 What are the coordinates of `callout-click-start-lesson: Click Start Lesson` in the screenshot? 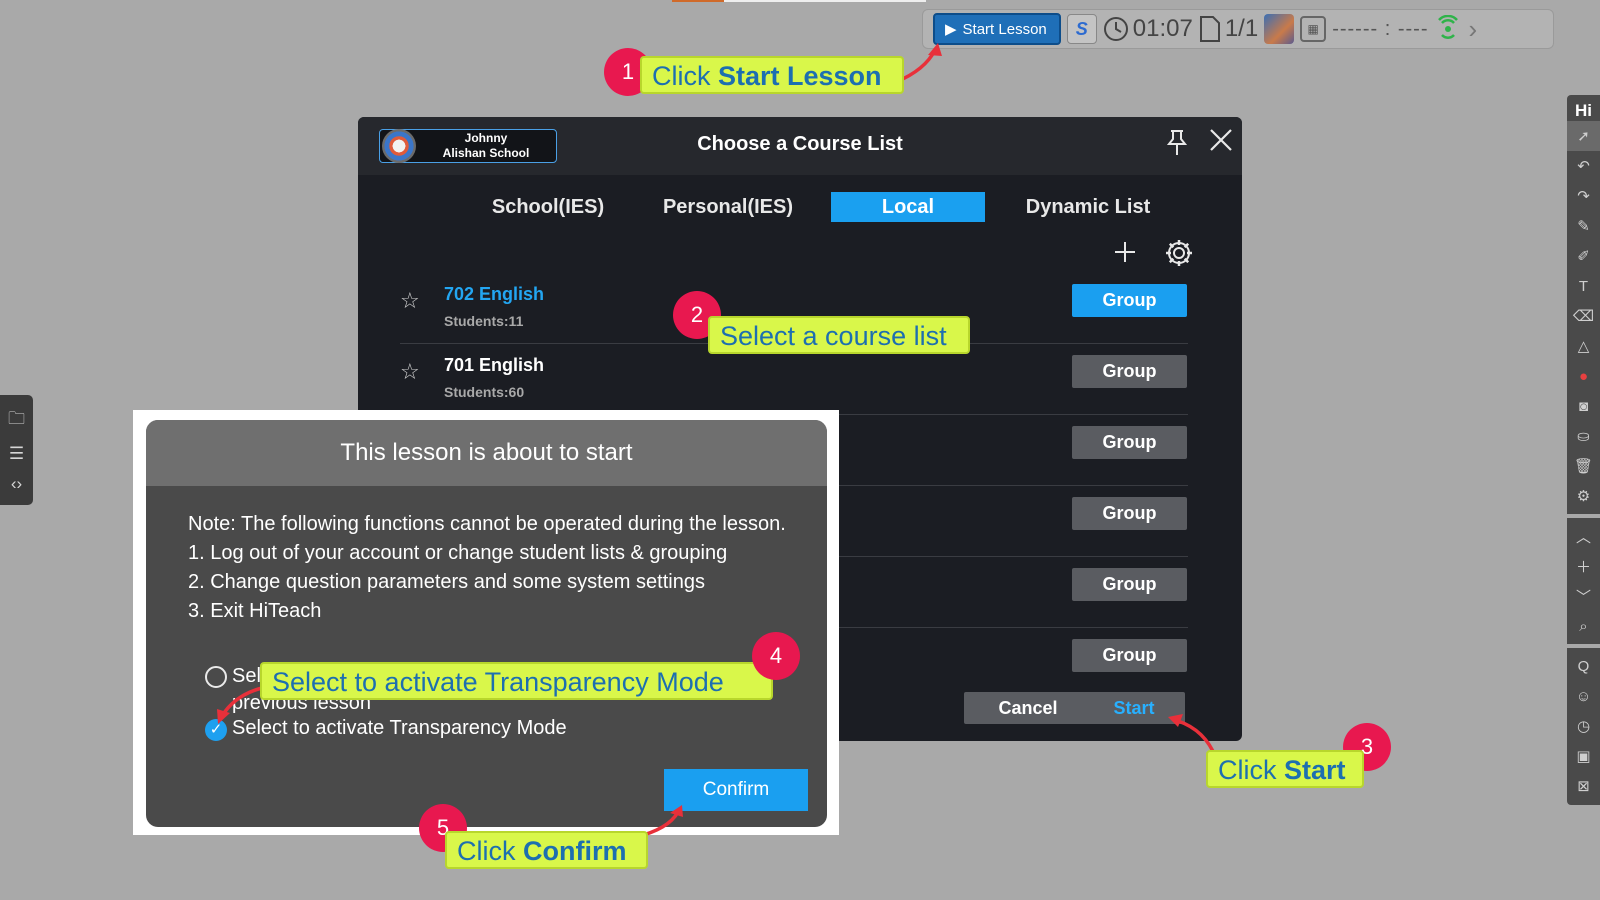 It's located at (772, 75).